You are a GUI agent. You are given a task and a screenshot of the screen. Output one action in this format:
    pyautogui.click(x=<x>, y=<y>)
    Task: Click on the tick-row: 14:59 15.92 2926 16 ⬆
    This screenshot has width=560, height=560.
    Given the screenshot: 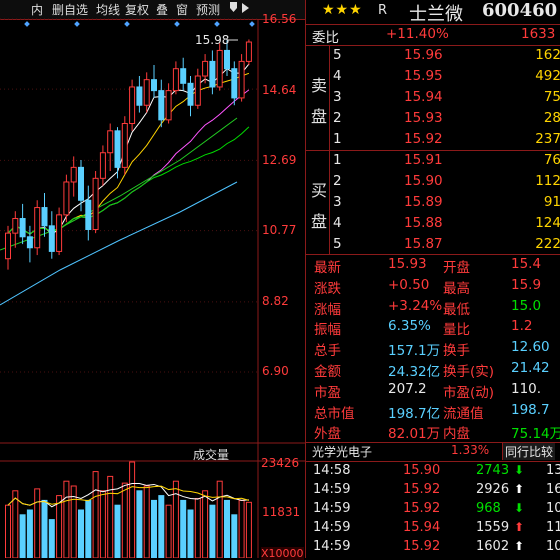 What is the action you would take?
    pyautogui.click(x=433, y=490)
    